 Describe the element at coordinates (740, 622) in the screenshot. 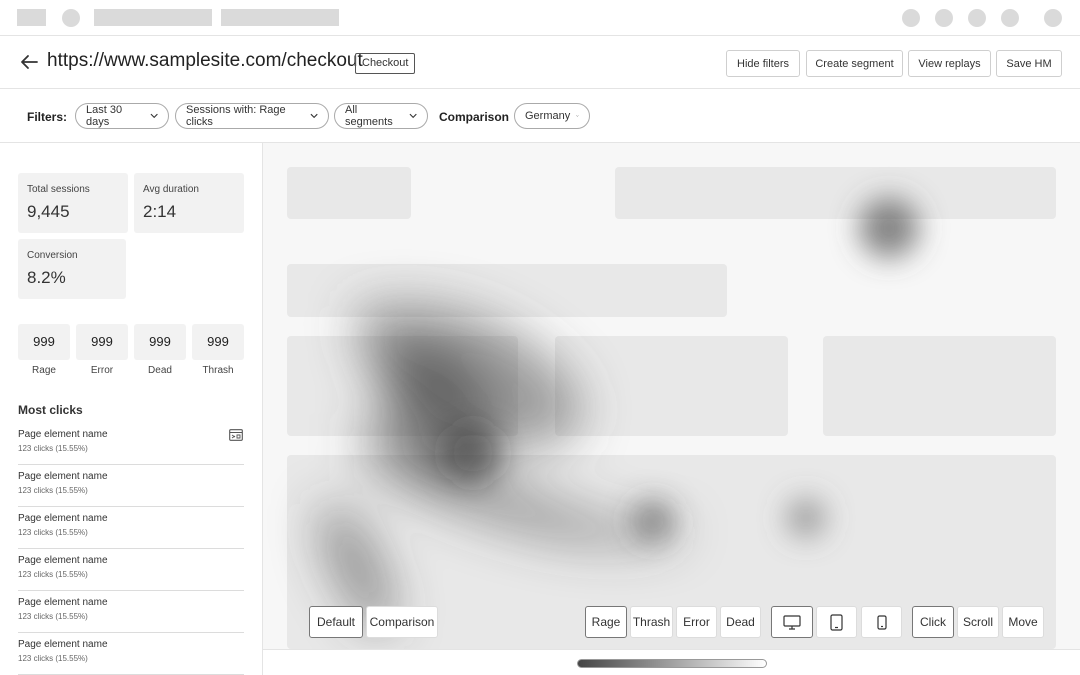

I see `dead-filter-button: Dead` at that location.